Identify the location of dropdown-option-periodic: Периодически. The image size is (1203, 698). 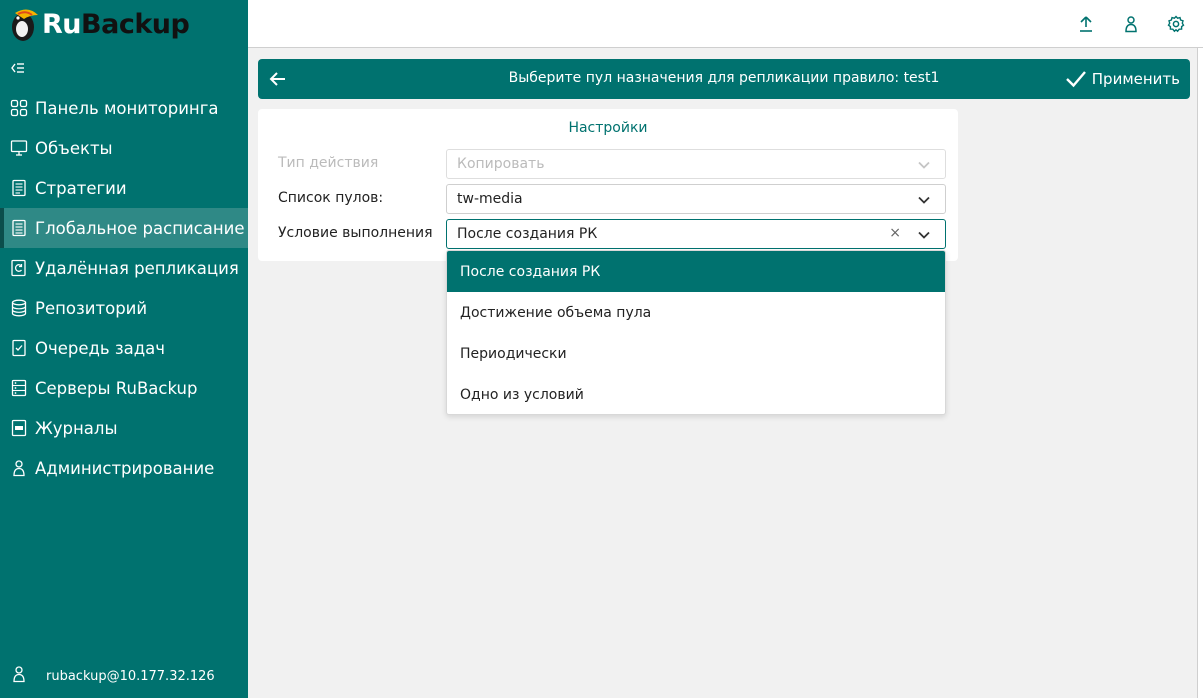
(696, 353).